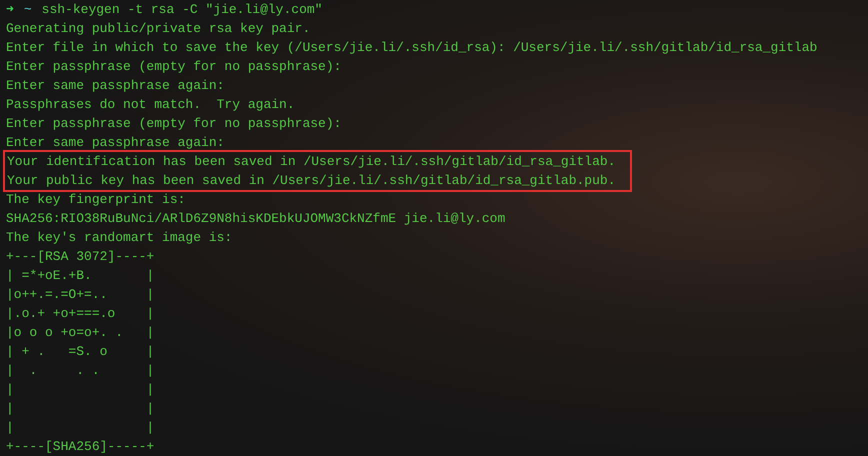  What do you see at coordinates (81, 257) in the screenshot?
I see `output-line: +---[RSA 3072]----+` at bounding box center [81, 257].